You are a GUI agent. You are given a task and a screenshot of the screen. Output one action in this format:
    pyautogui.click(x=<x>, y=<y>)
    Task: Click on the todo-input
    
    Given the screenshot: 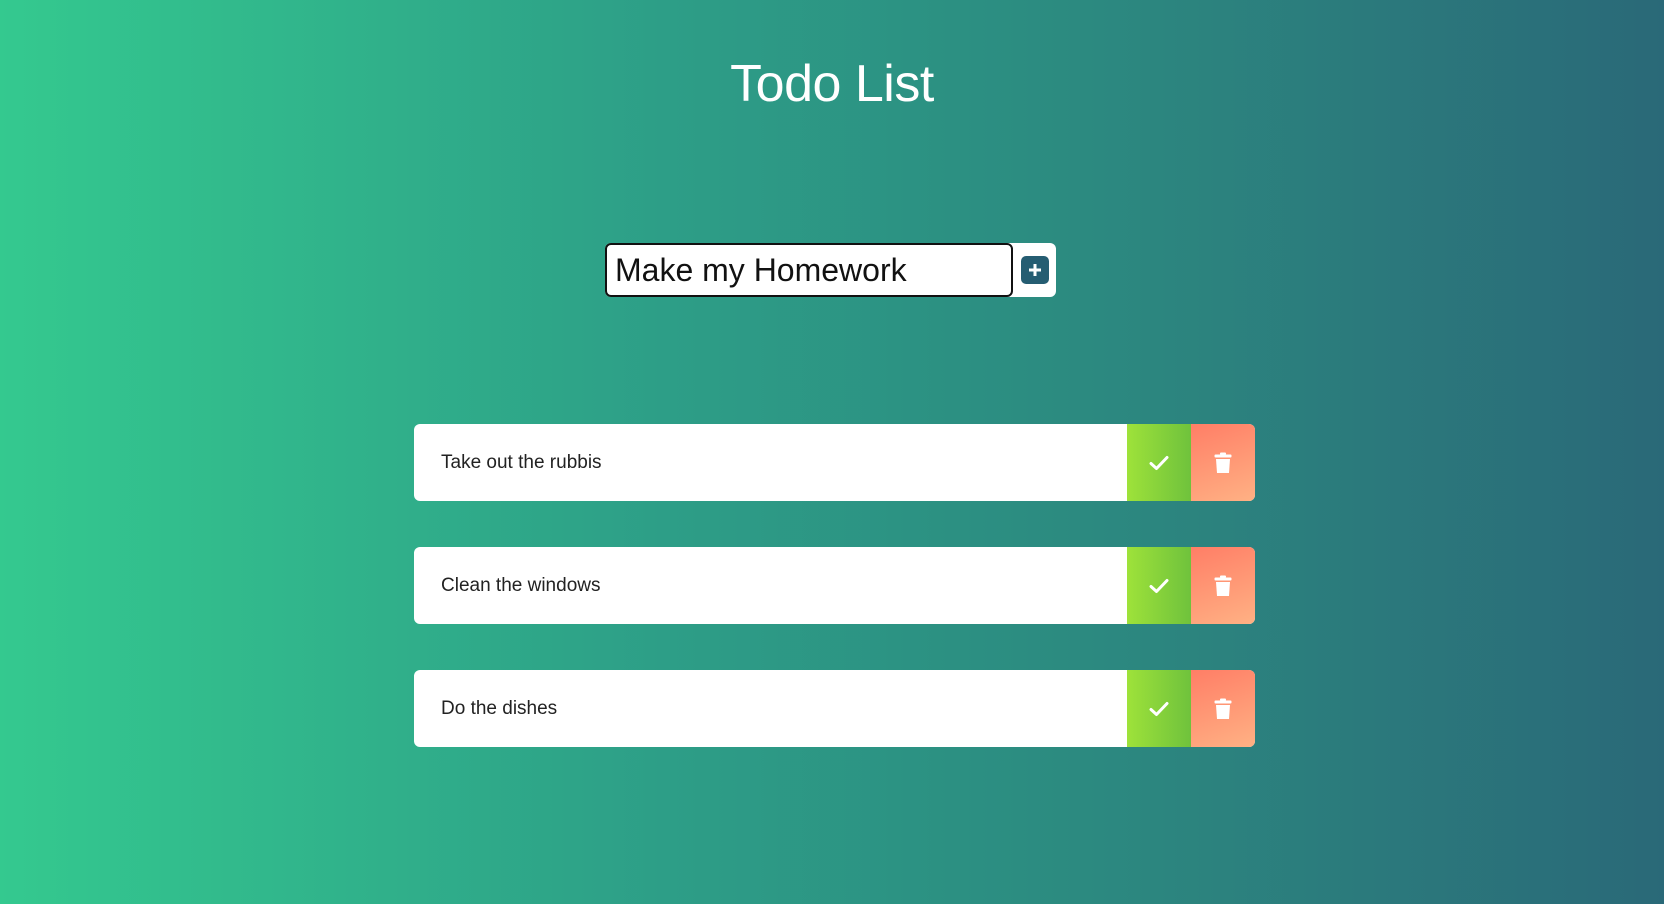 What is the action you would take?
    pyautogui.click(x=809, y=270)
    